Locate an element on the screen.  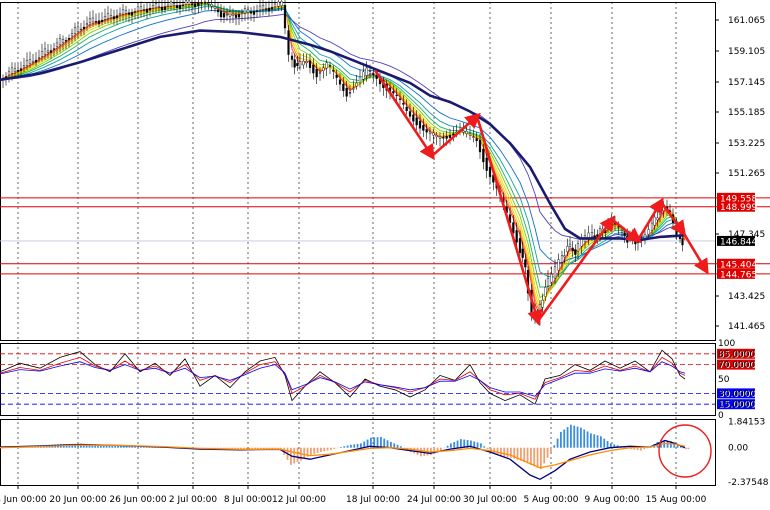
y-tick-label: 143.425 is located at coordinates (746, 297).